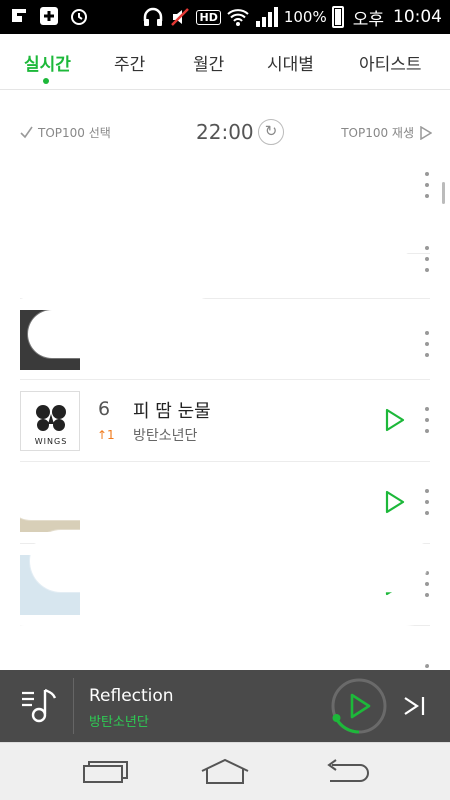 Image resolution: width=450 pixels, height=800 pixels. I want to click on back-icon, so click(347, 772).